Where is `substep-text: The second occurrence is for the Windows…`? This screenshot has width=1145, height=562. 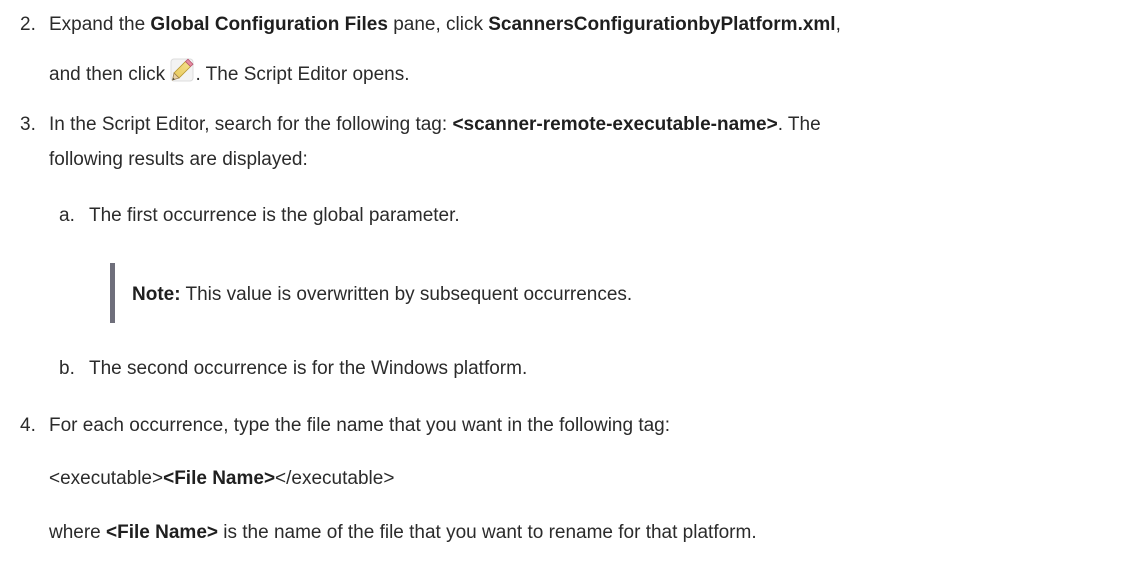 substep-text: The second occurrence is for the Windows… is located at coordinates (308, 368).